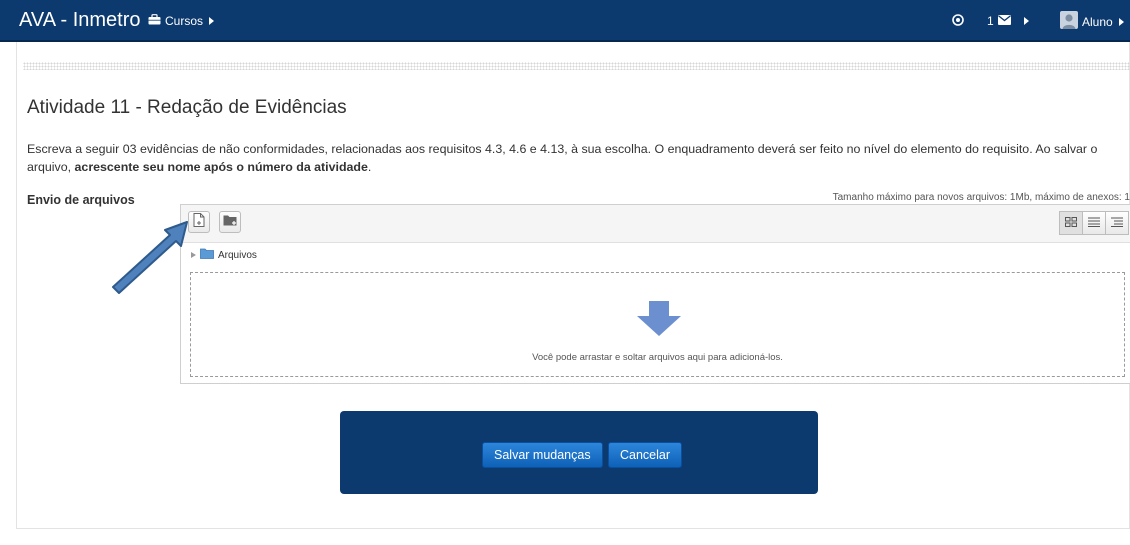 This screenshot has width=1130, height=545. What do you see at coordinates (1069, 21) in the screenshot?
I see `avatar` at bounding box center [1069, 21].